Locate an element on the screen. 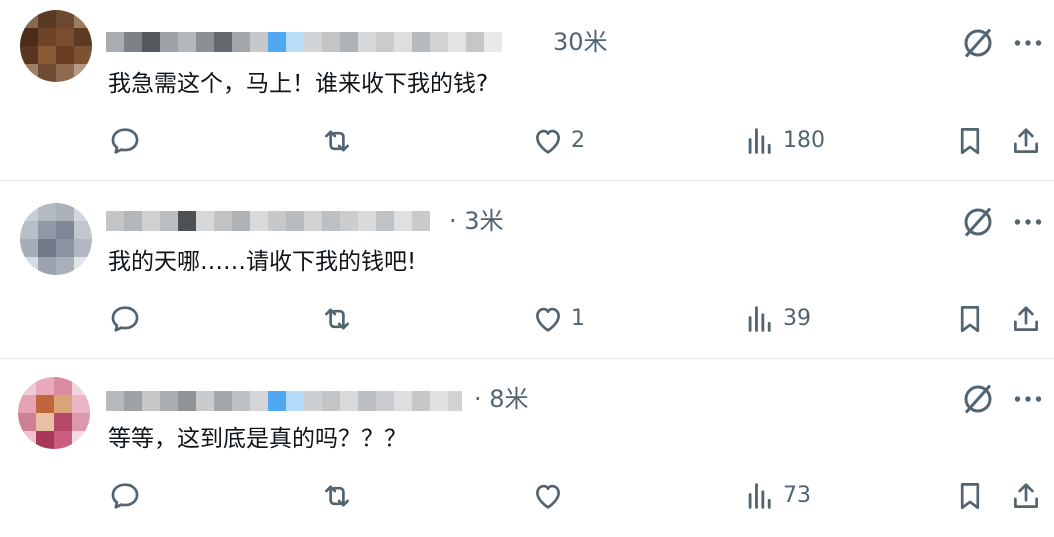 The width and height of the screenshot is (1054, 537). like-count: 2 is located at coordinates (578, 140).